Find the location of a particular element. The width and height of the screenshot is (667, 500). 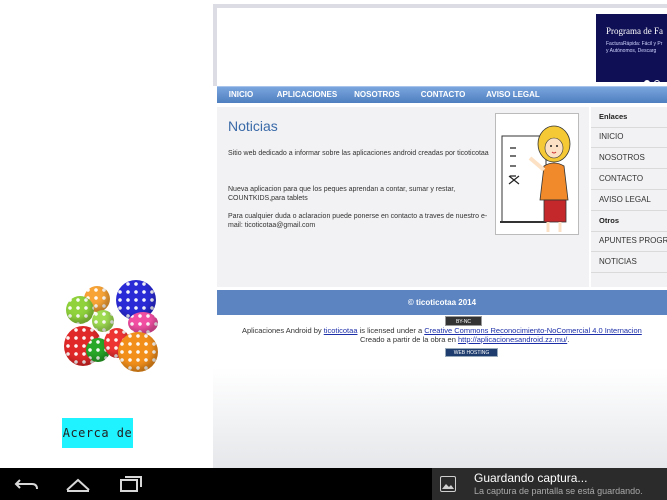

nav-aviso-legal: AVISO LEGAL is located at coordinates (513, 95).